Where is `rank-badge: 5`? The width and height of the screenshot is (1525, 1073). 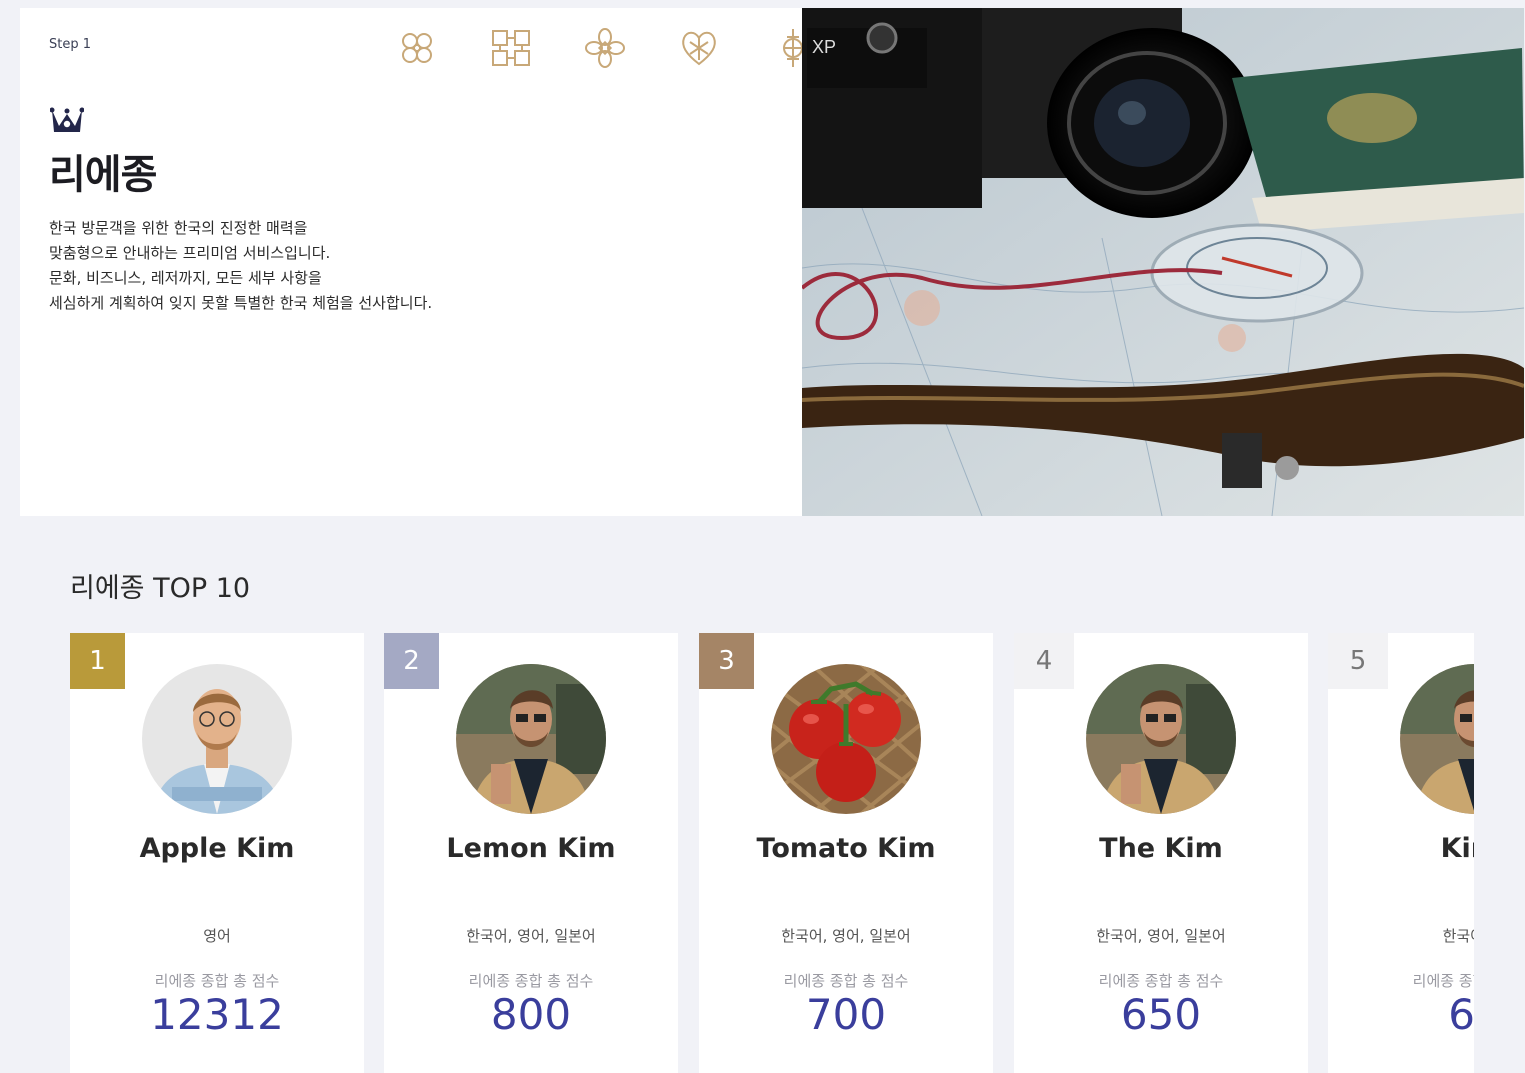 rank-badge: 5 is located at coordinates (1358, 661).